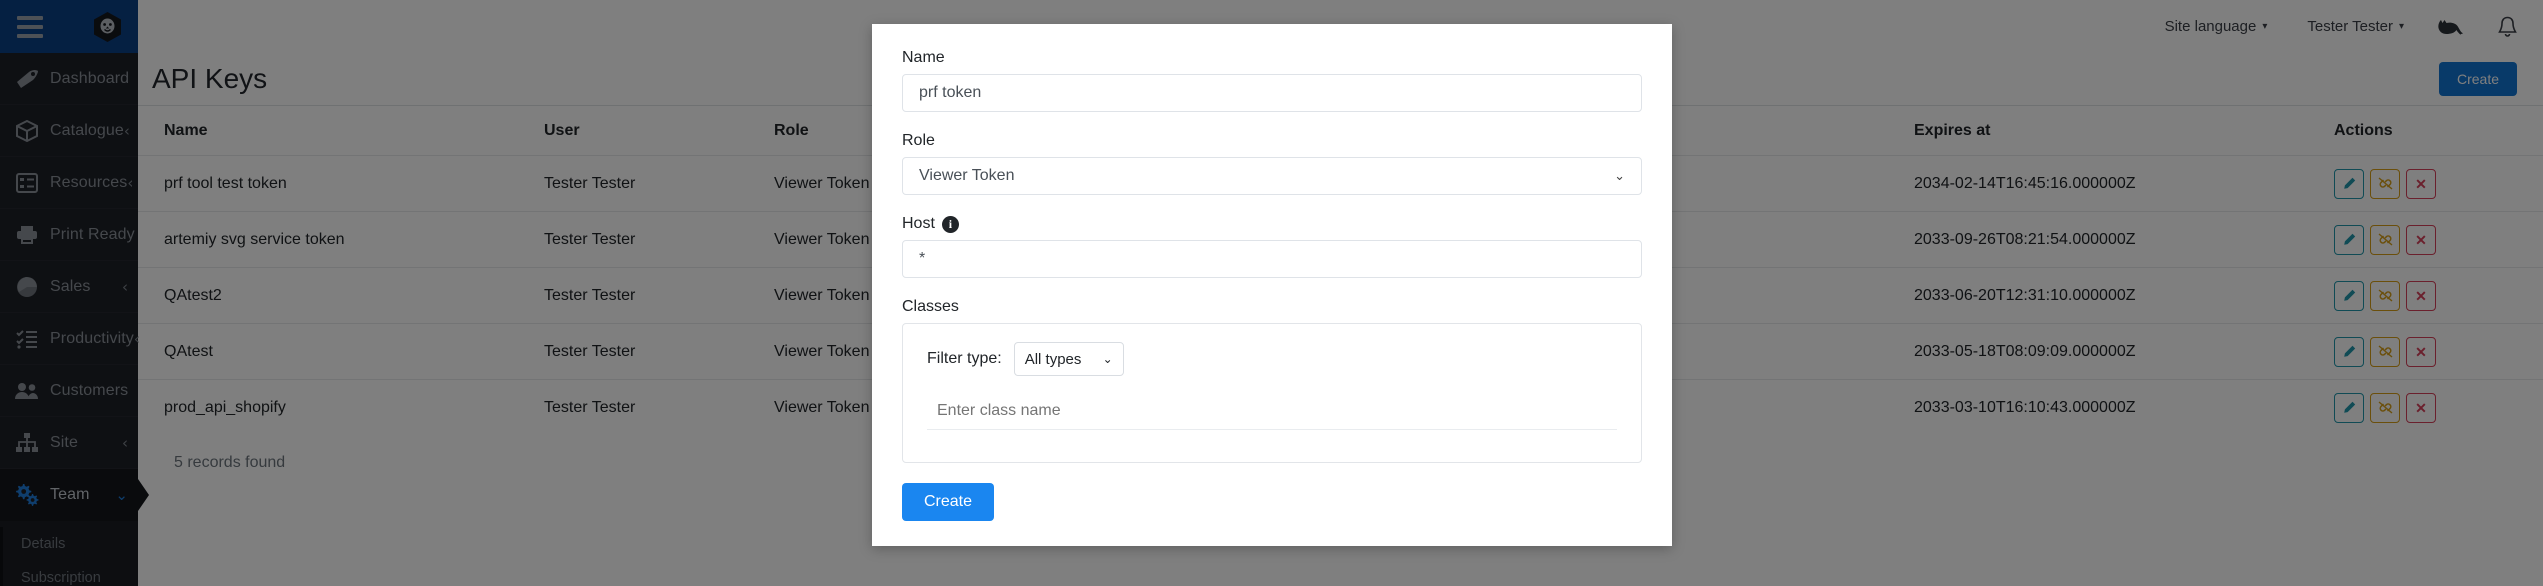 The height and width of the screenshot is (586, 2543). What do you see at coordinates (918, 140) in the screenshot?
I see `role-label: Role` at bounding box center [918, 140].